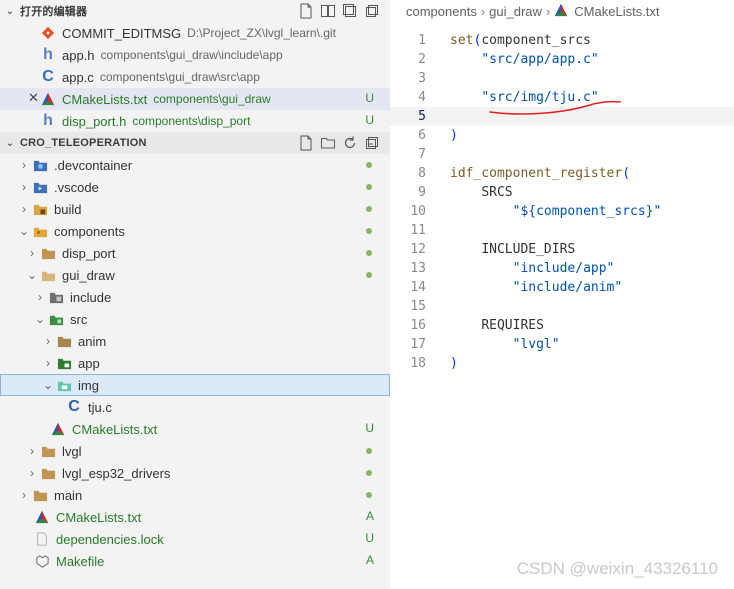 Image resolution: width=734 pixels, height=589 pixels. What do you see at coordinates (88, 275) in the screenshot?
I see `tree-label: gui_draw` at bounding box center [88, 275].